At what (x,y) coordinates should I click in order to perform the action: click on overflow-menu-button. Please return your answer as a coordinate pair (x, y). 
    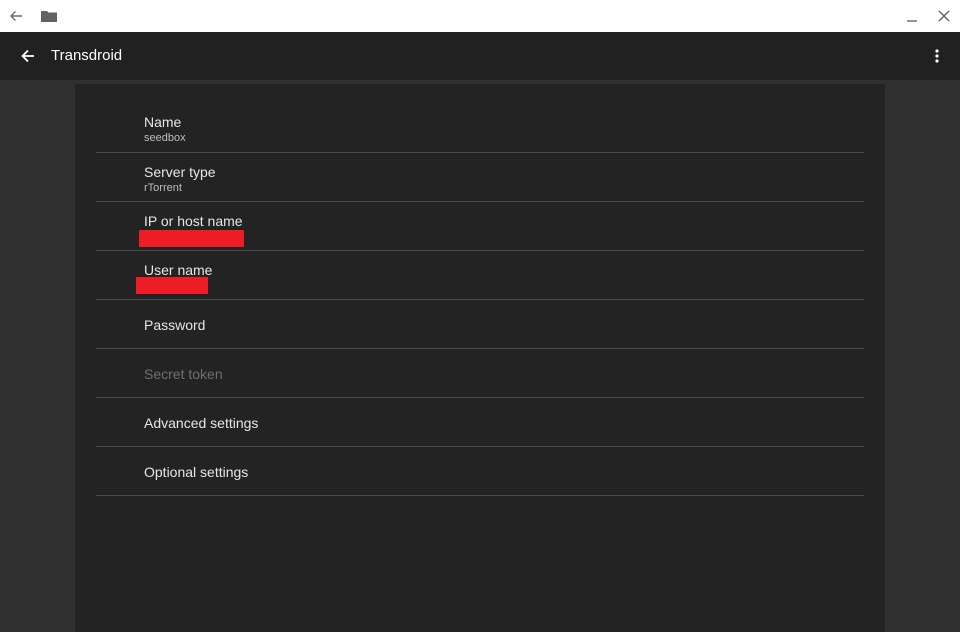
    Looking at the image, I should click on (937, 56).